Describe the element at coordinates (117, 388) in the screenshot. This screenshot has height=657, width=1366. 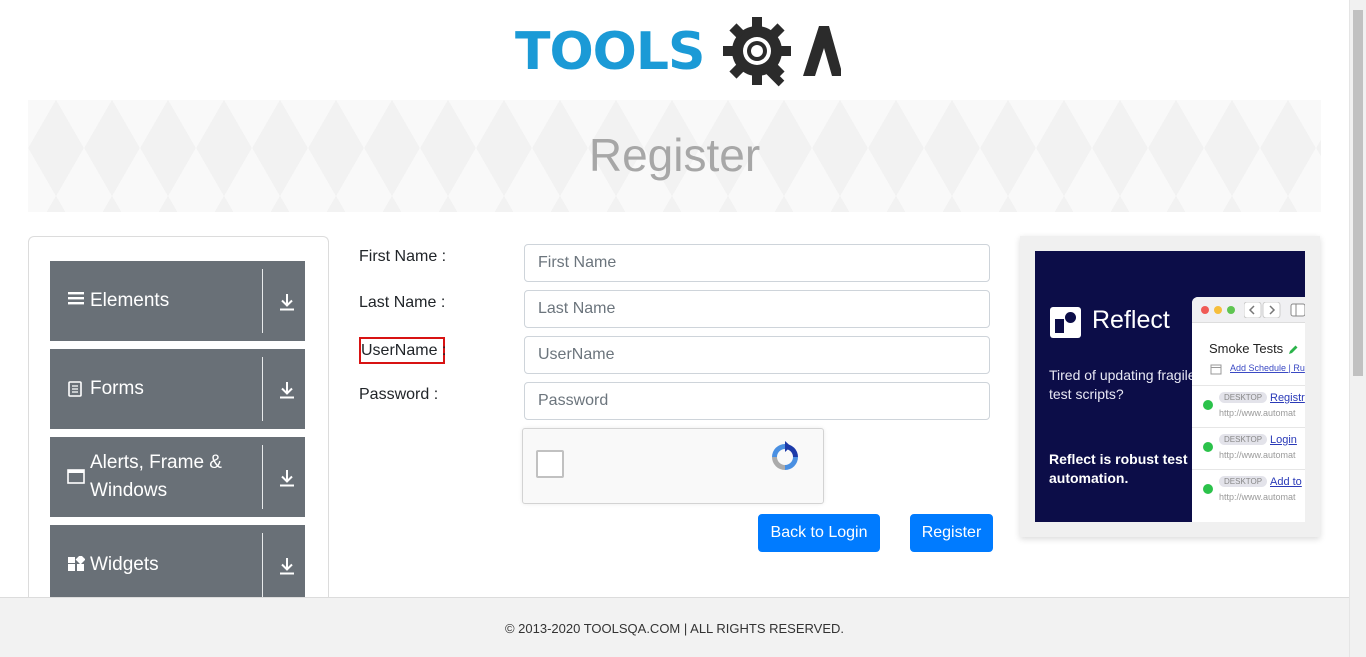
I see `nav-group-label: Forms` at that location.